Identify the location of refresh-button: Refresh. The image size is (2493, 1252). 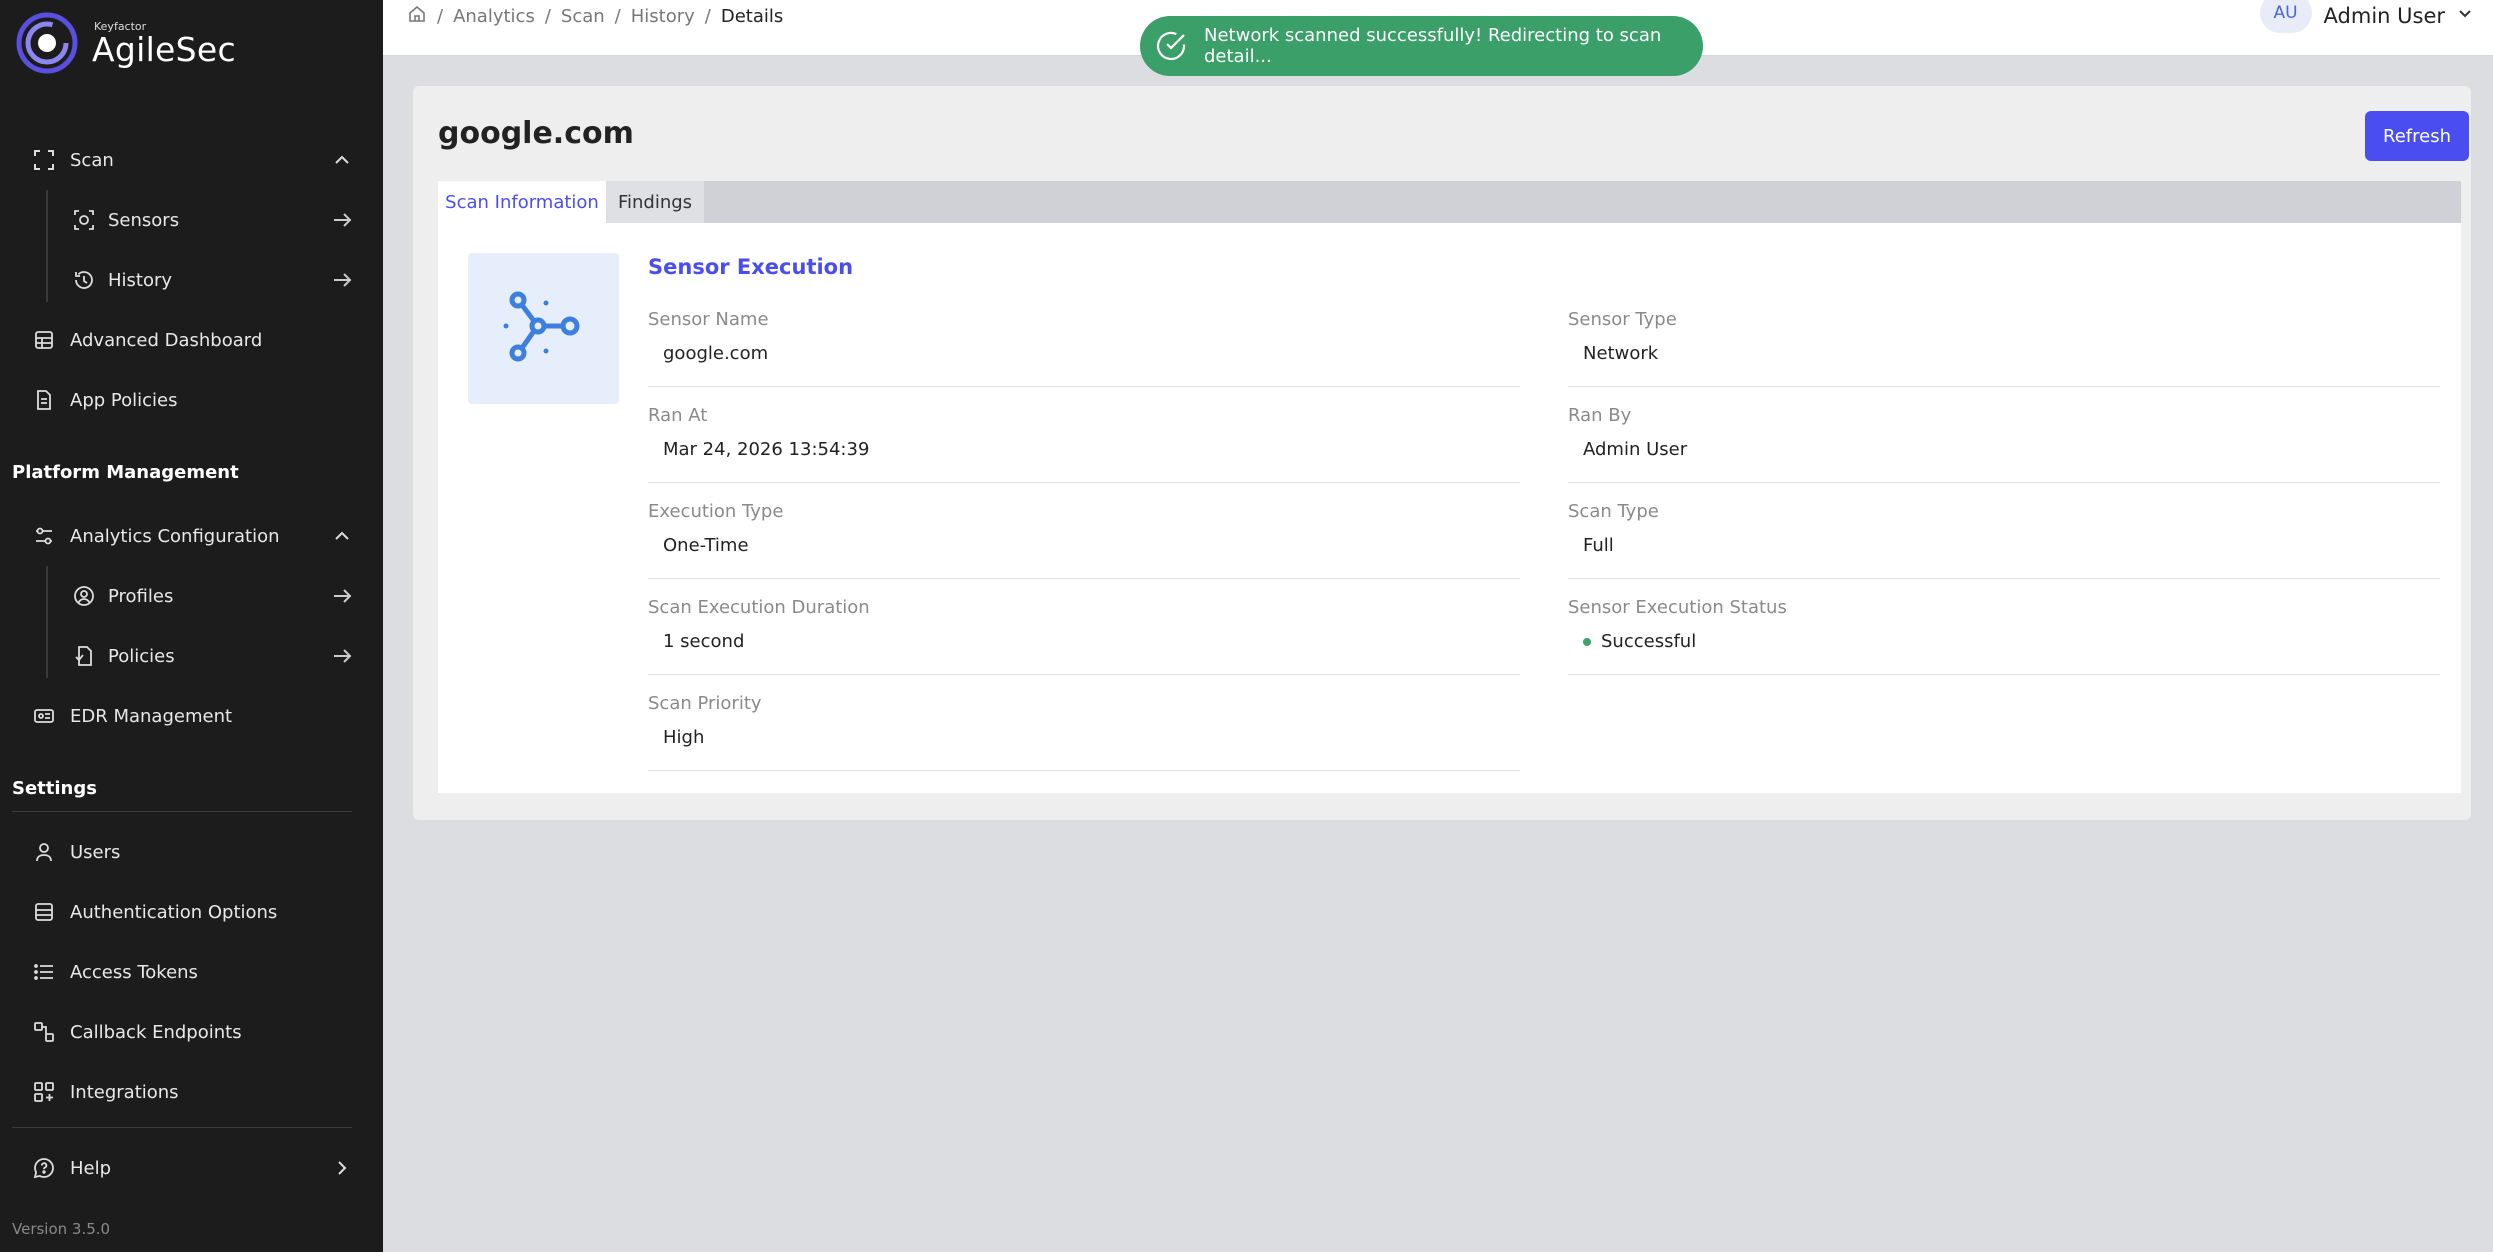
(2417, 136).